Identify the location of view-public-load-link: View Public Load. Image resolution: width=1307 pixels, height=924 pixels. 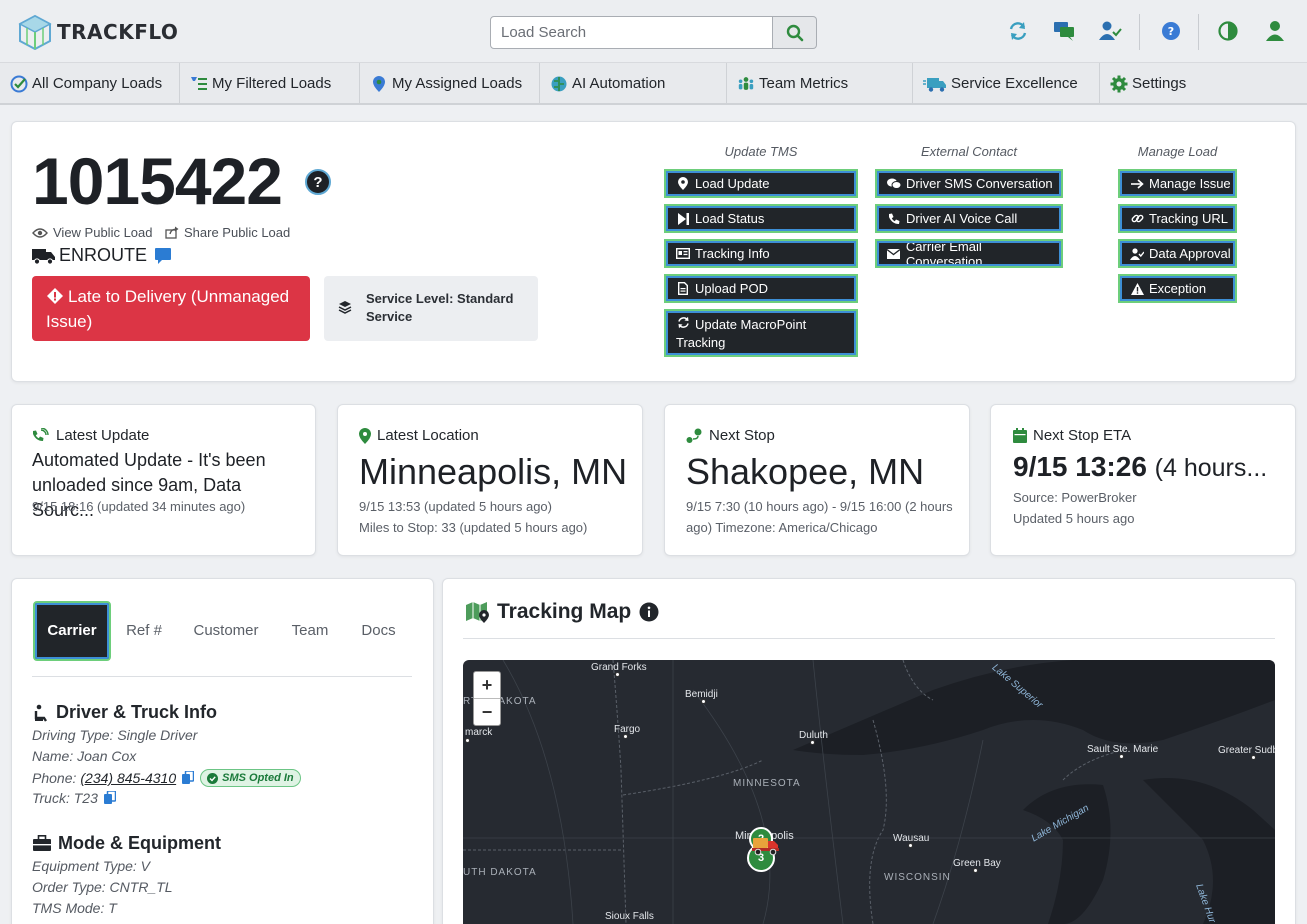
(92, 232).